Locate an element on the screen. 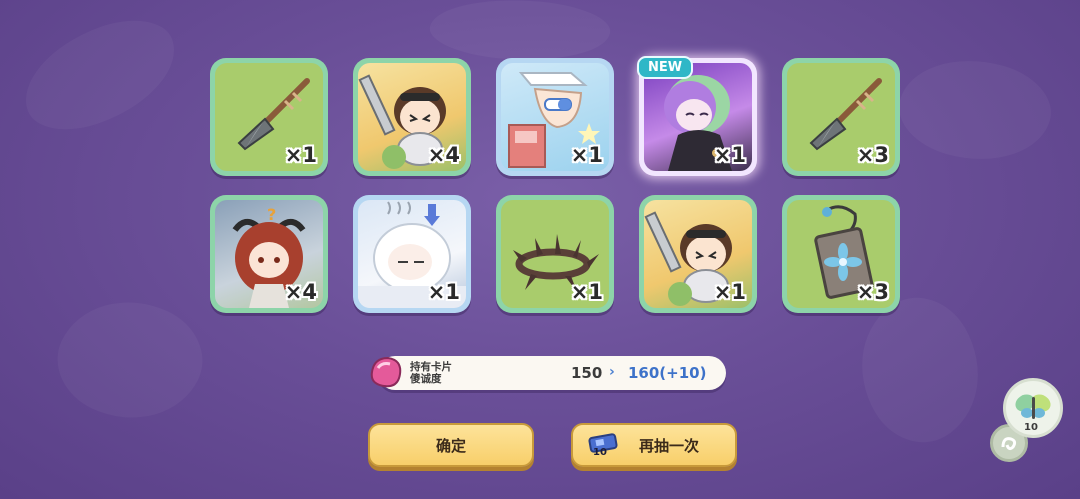 This screenshot has height=499, width=1080. affinity-label: 持有卡片 傻诚度 is located at coordinates (445, 373).